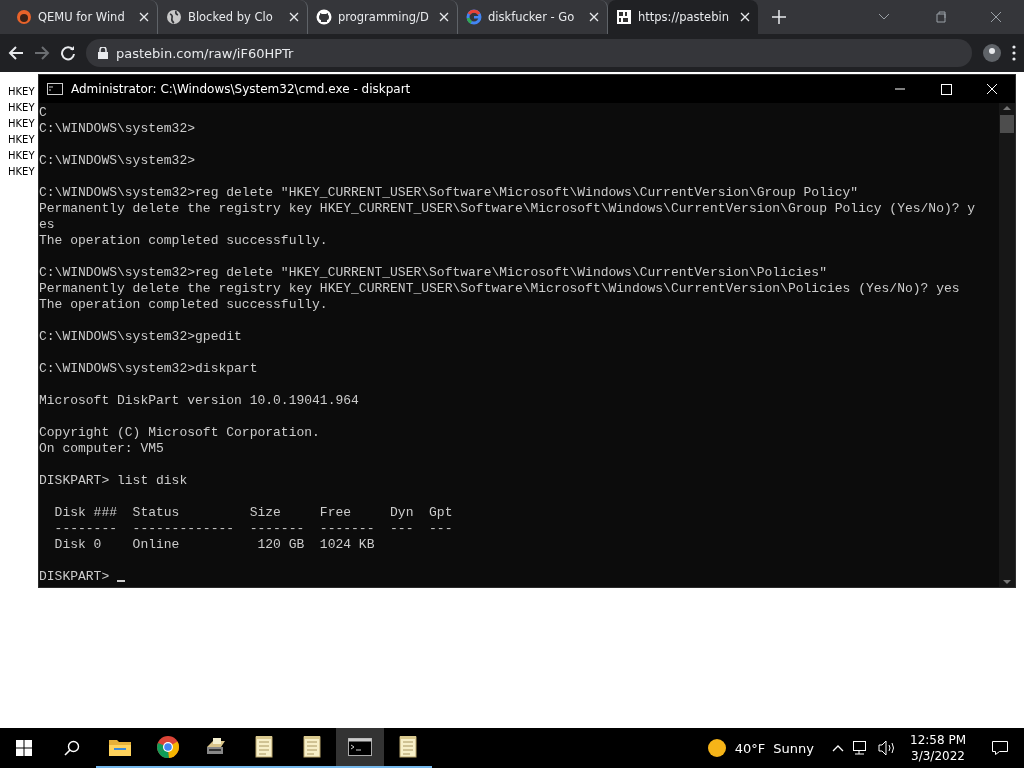  What do you see at coordinates (507, 208) in the screenshot?
I see `console-line: Permanently delete the registry key HKEY_CURRENT_USER\Software\Microsoft\Windows\CurrentVersion\Group Policy (Yes/No)? y` at bounding box center [507, 208].